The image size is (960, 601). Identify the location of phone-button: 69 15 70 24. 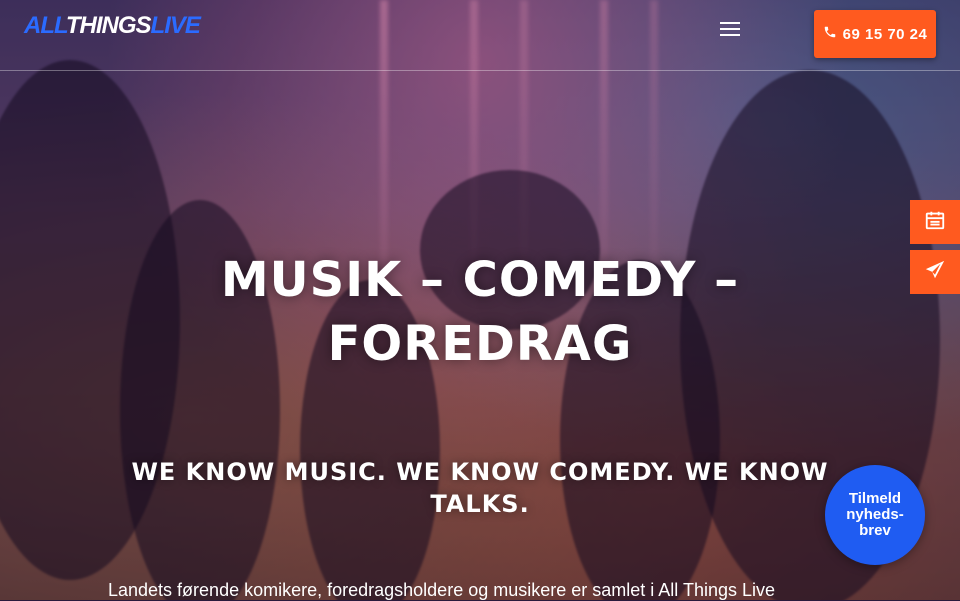
(875, 34).